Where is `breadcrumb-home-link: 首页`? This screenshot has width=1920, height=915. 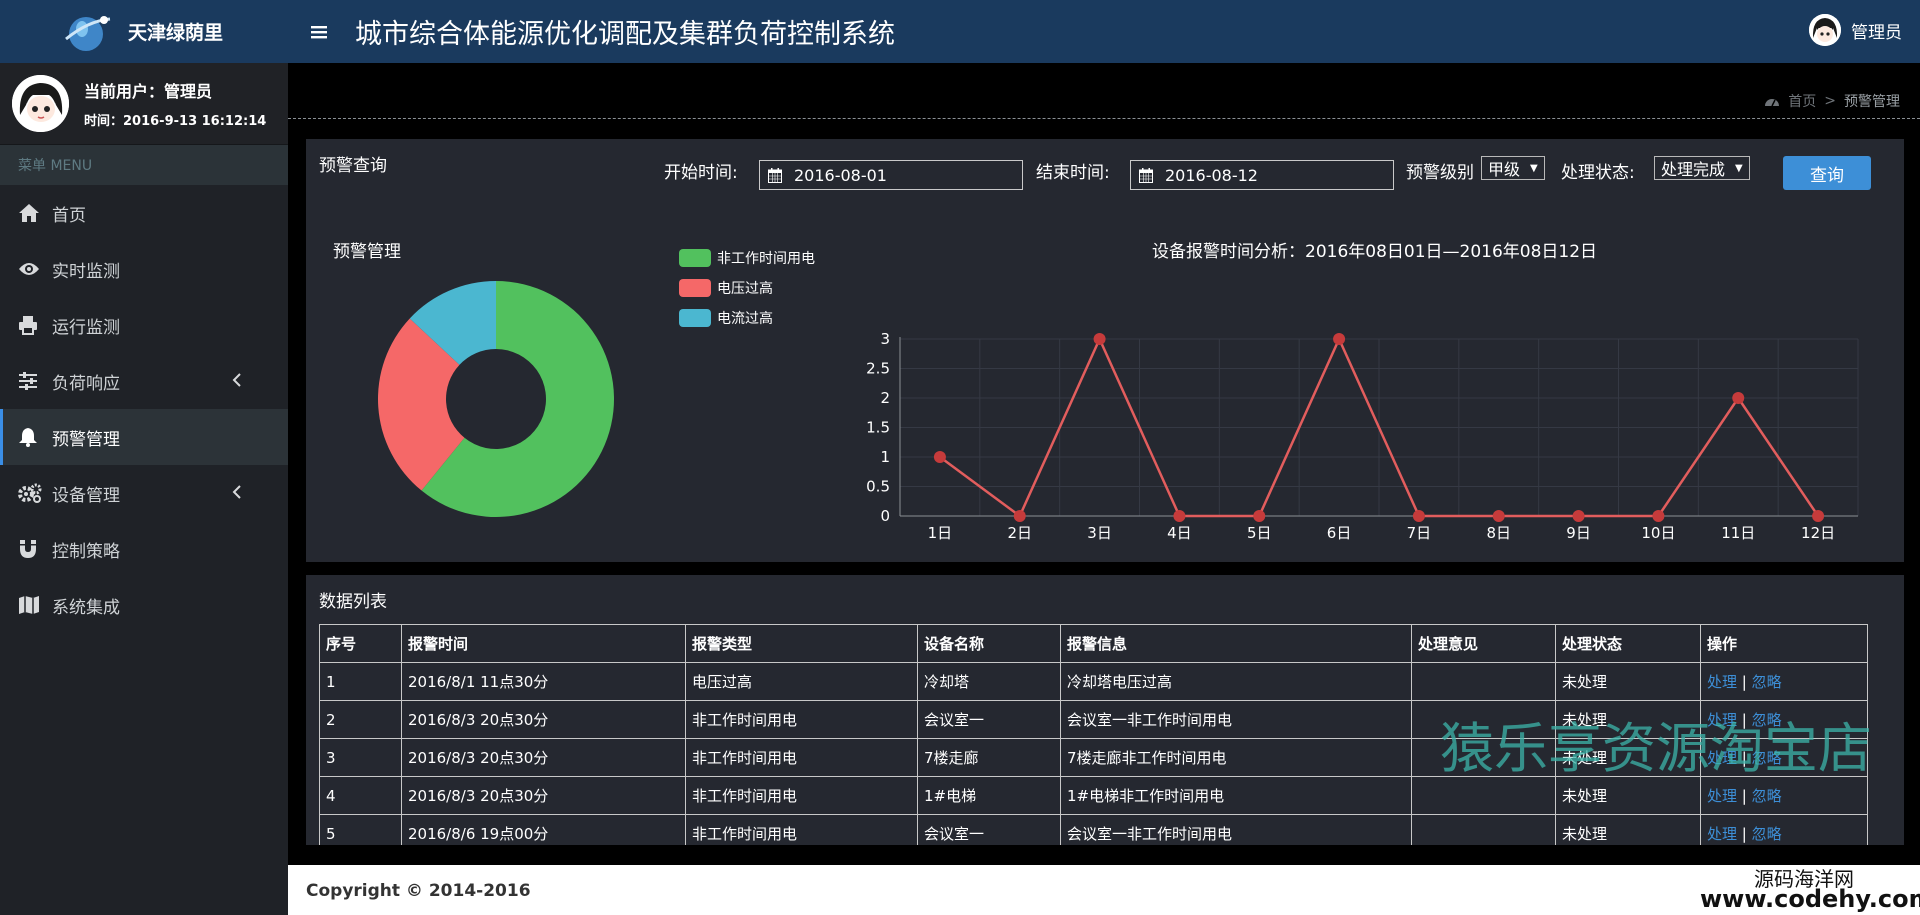 breadcrumb-home-link: 首页 is located at coordinates (1802, 101).